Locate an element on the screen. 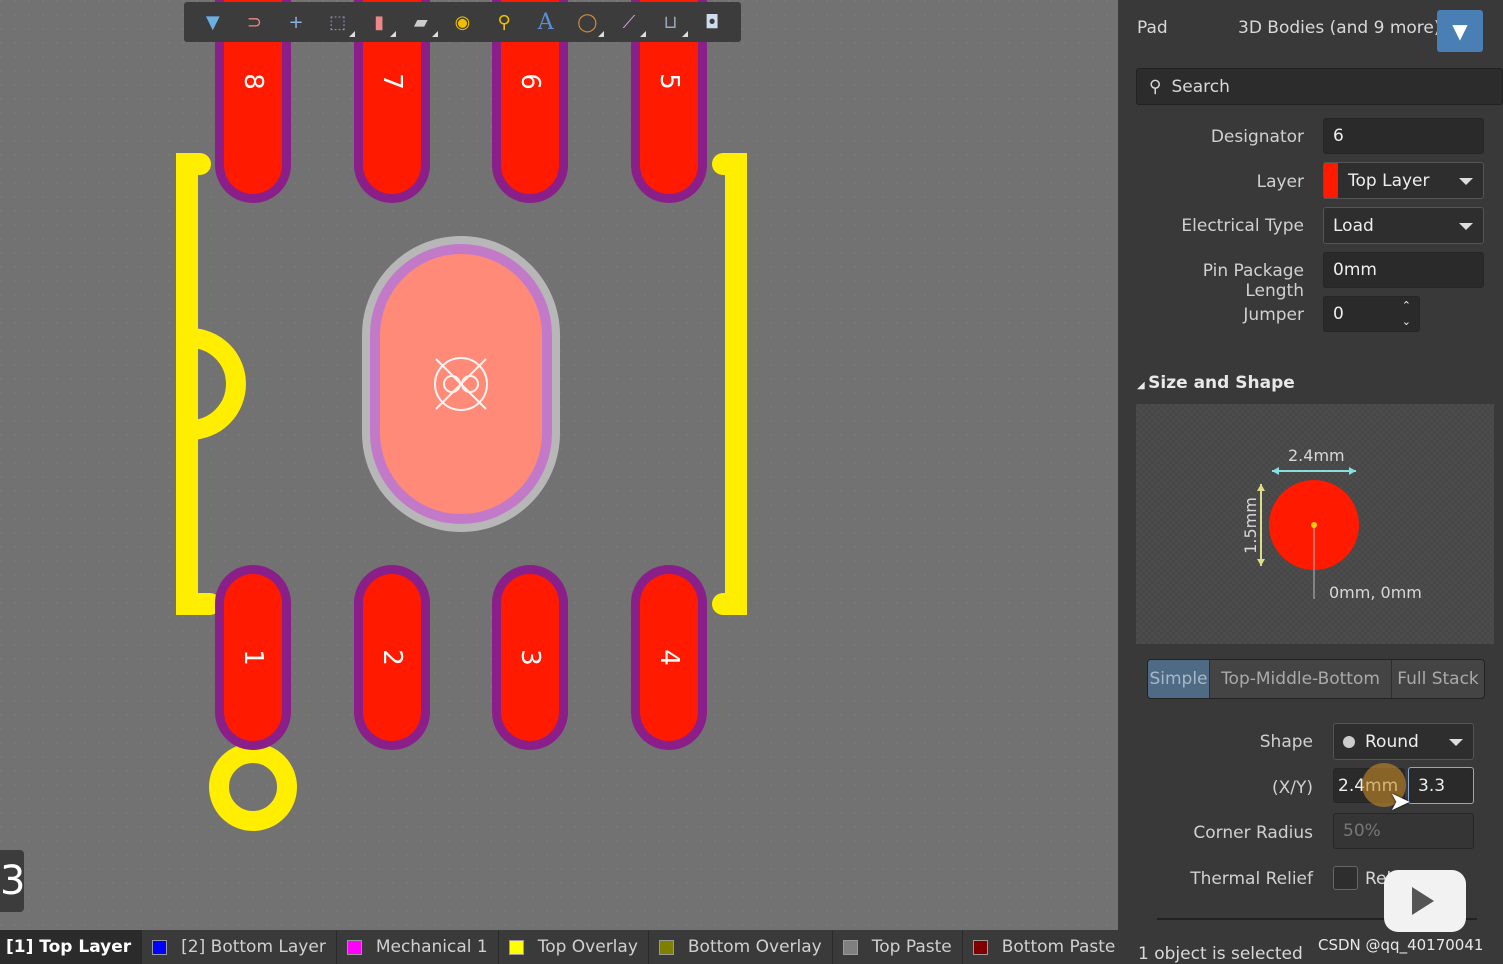 The height and width of the screenshot is (964, 1503). interactive-routing-icon: ⊃ is located at coordinates (254, 22).